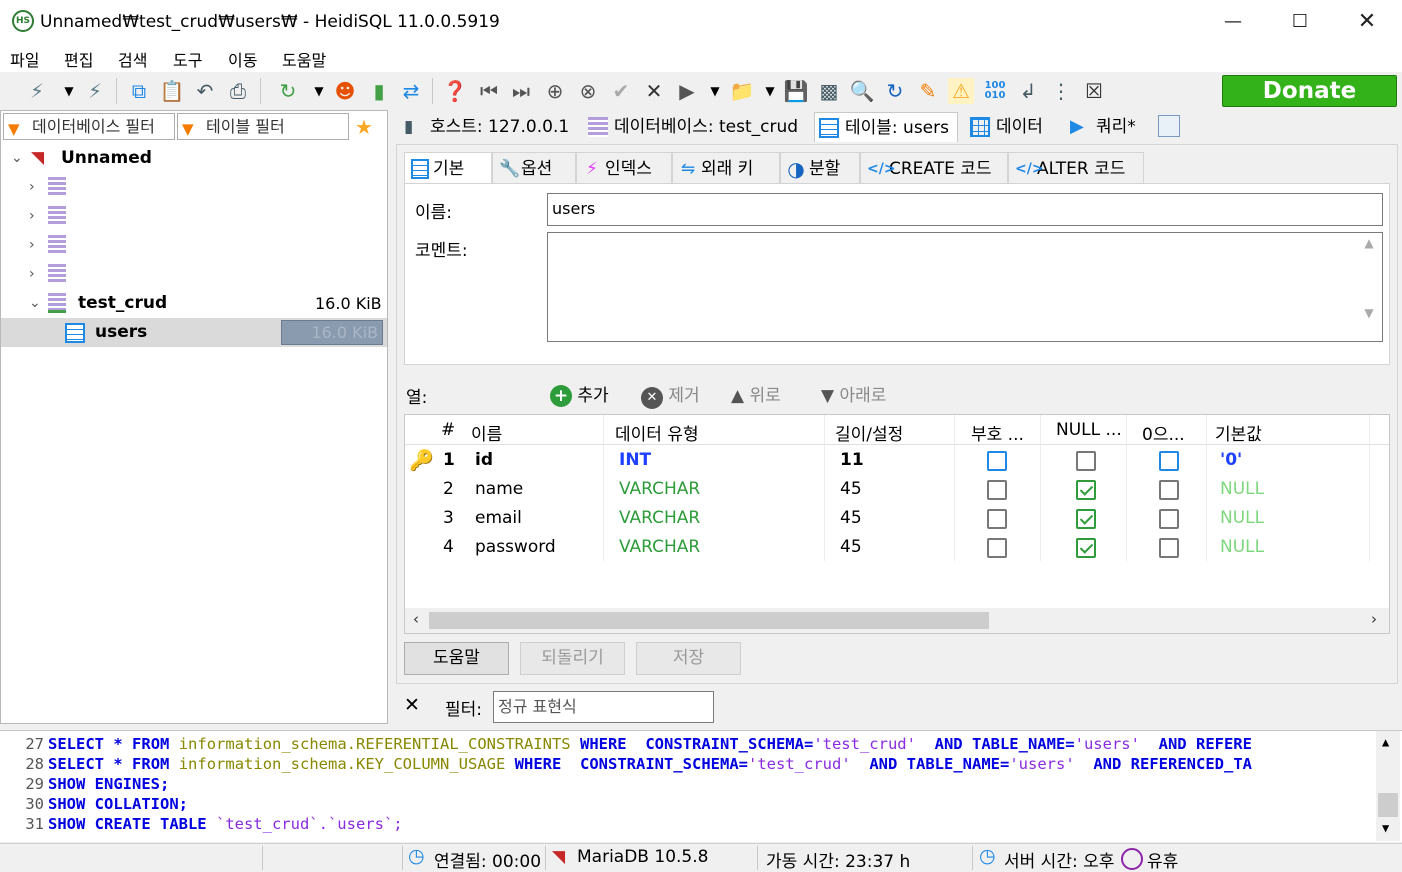  I want to click on help-button: 도움말, so click(456, 658).